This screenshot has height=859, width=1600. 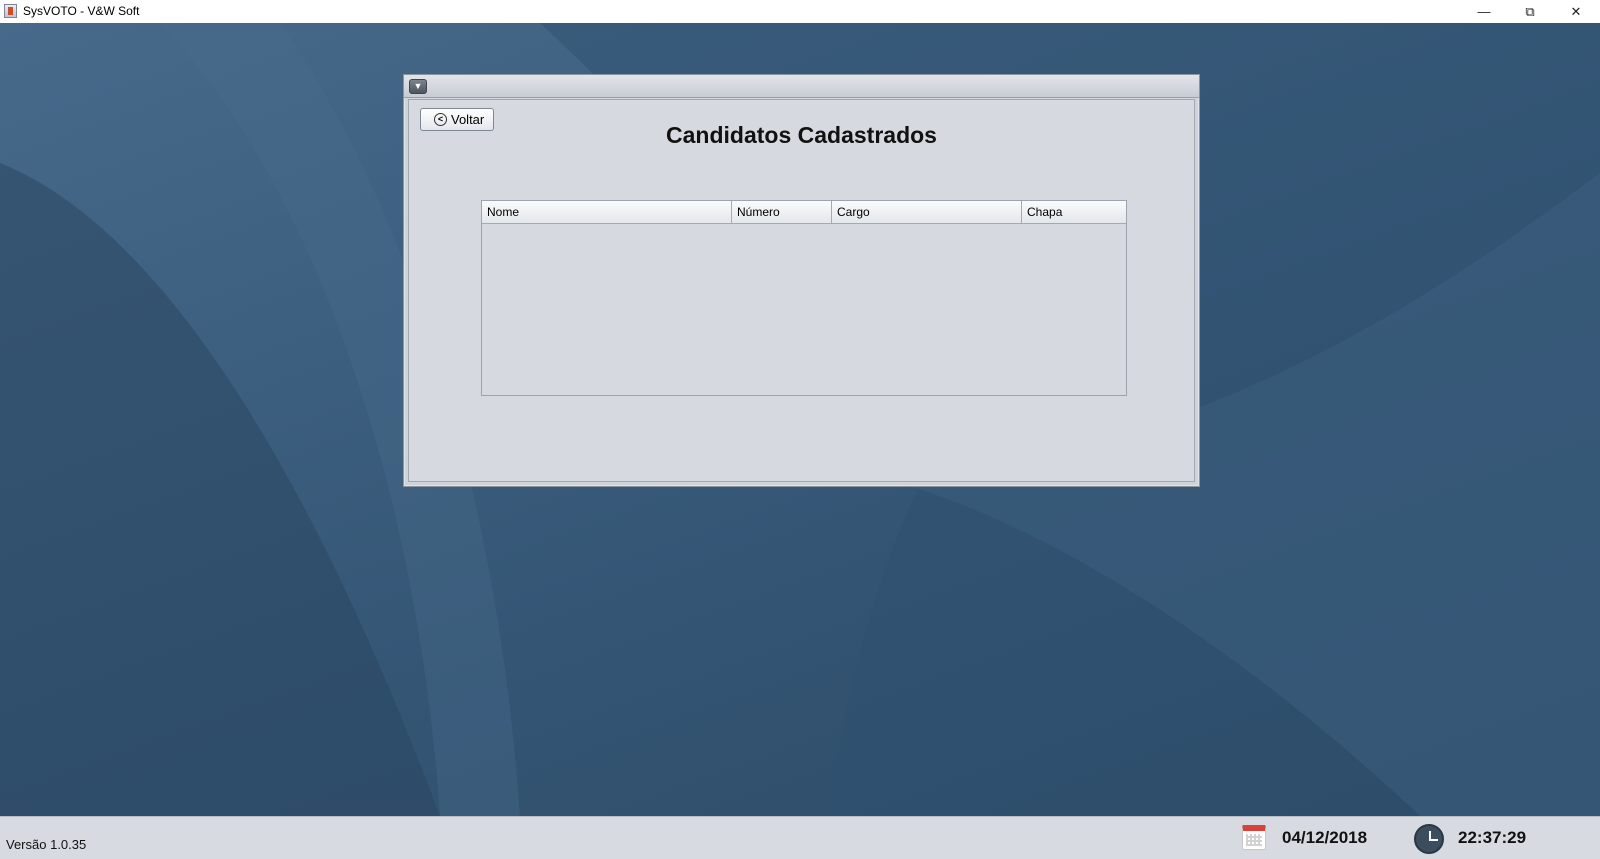 What do you see at coordinates (782, 212) in the screenshot?
I see `column-header-numero: Número` at bounding box center [782, 212].